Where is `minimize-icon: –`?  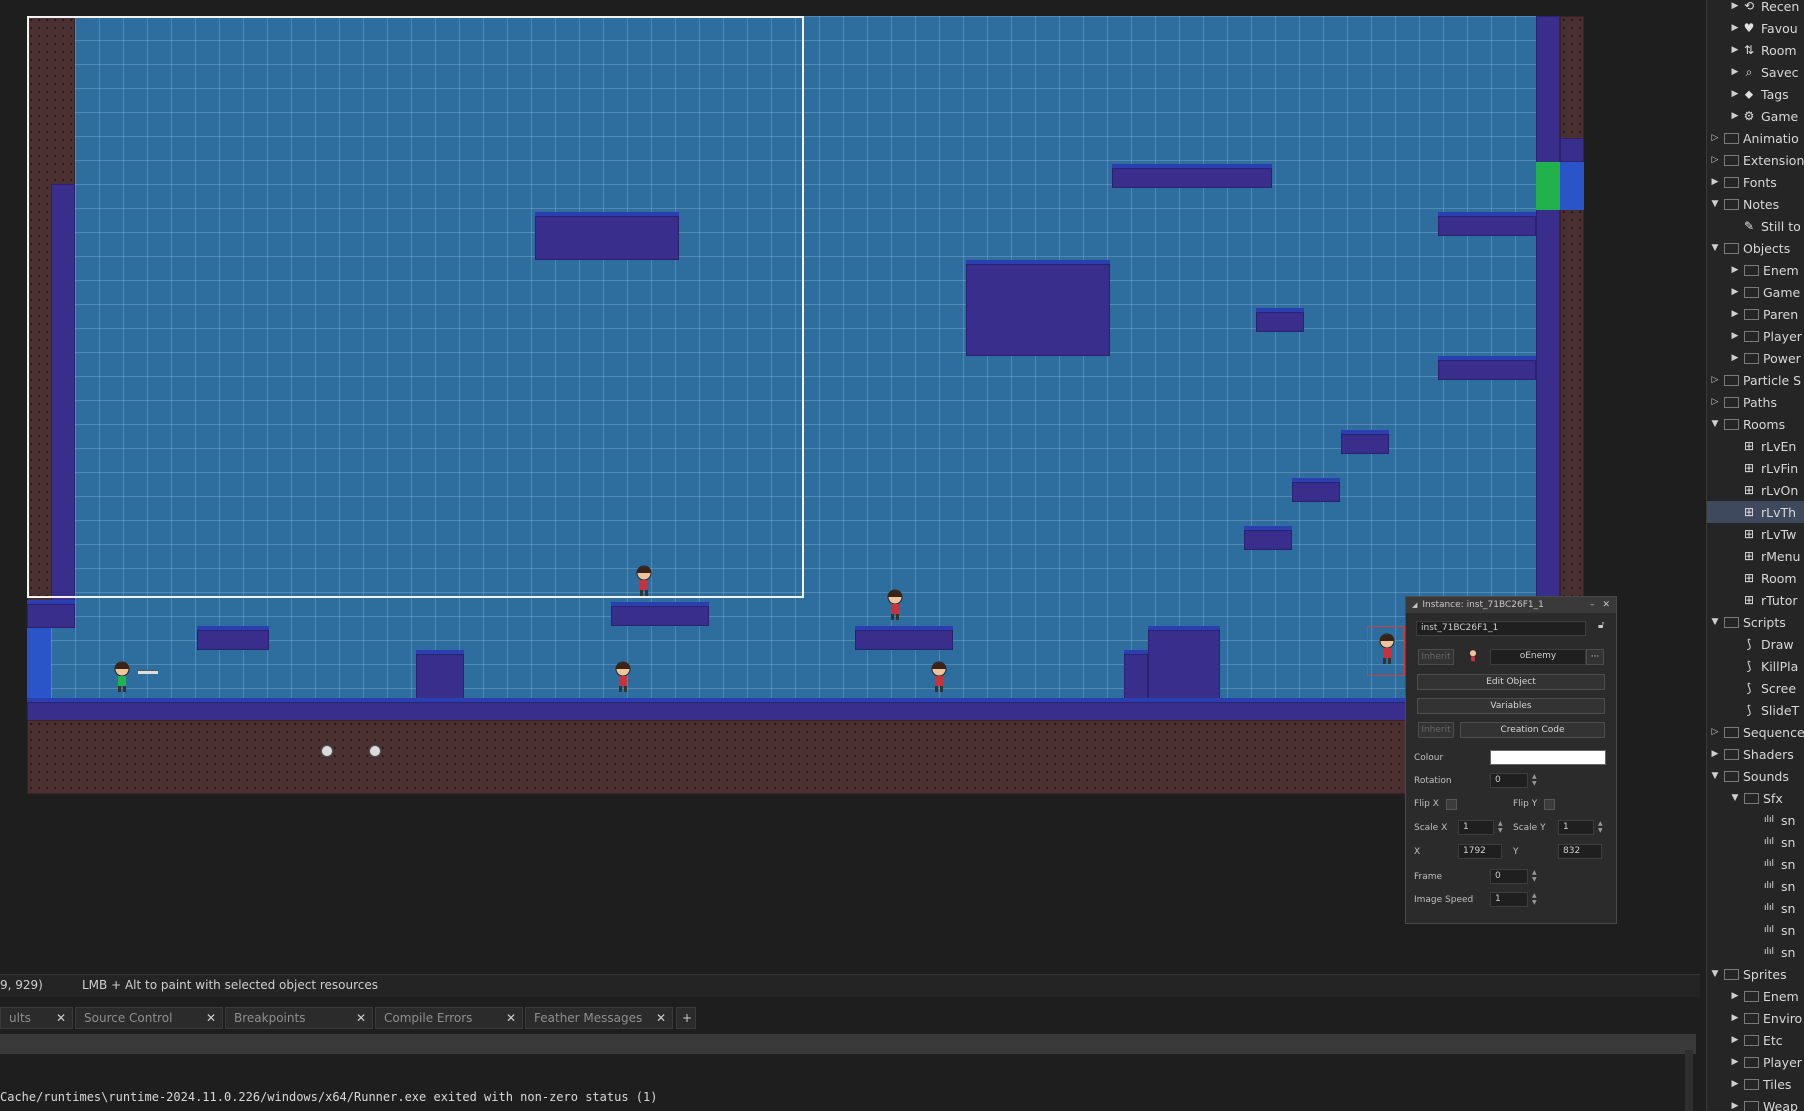
minimize-icon: – is located at coordinates (1592, 605).